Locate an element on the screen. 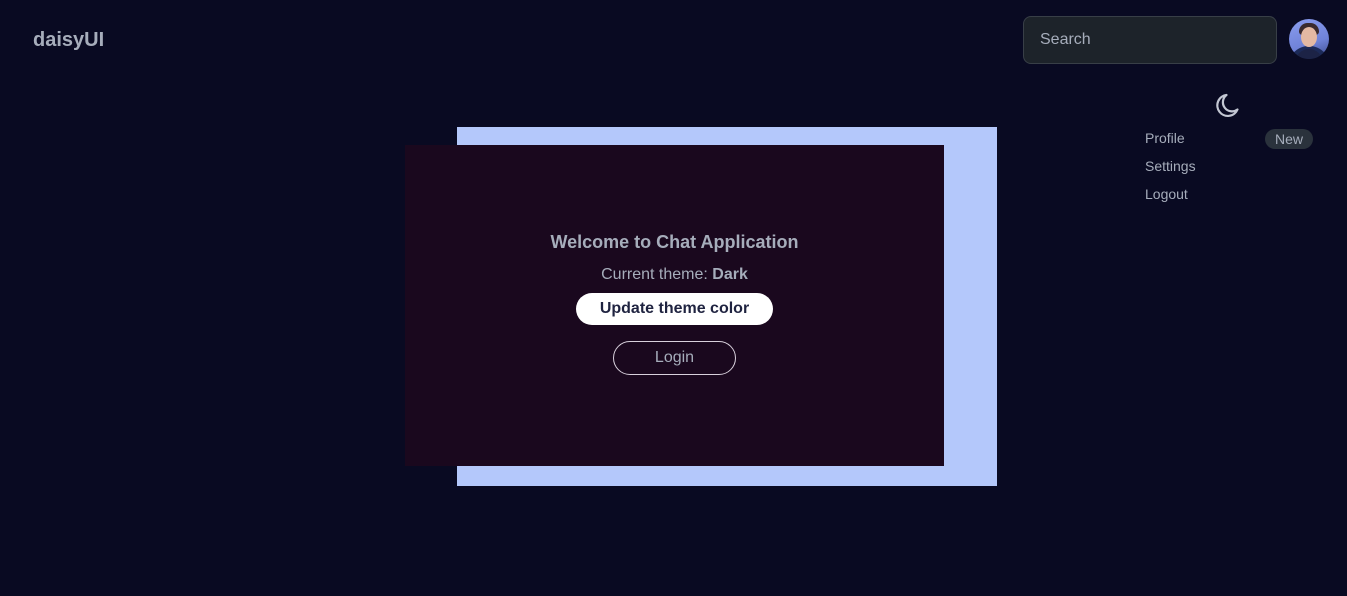  navbar: daisyUI is located at coordinates (673, 40).